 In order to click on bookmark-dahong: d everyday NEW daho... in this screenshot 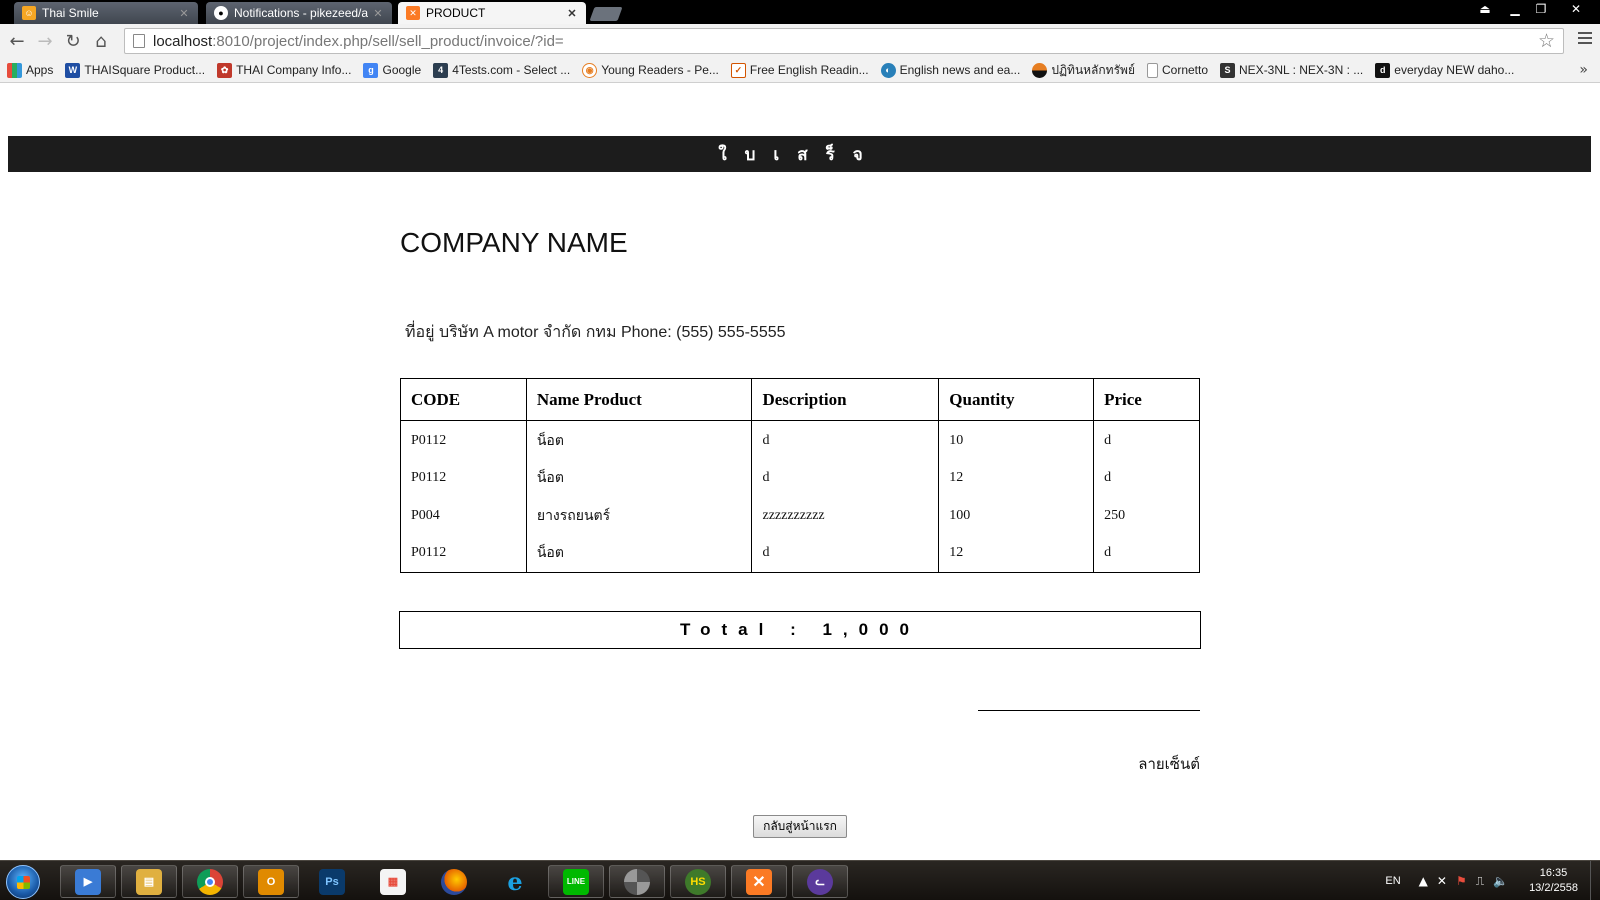, I will do `click(1445, 70)`.